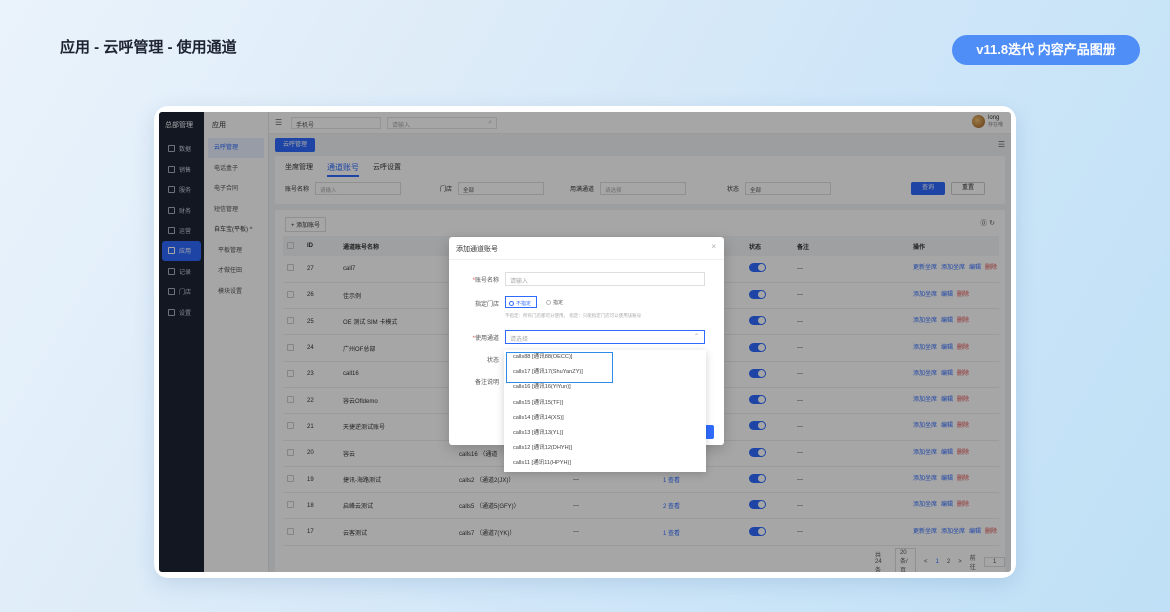 The image size is (1170, 612). What do you see at coordinates (713, 246) in the screenshot?
I see `close-icon: ×` at bounding box center [713, 246].